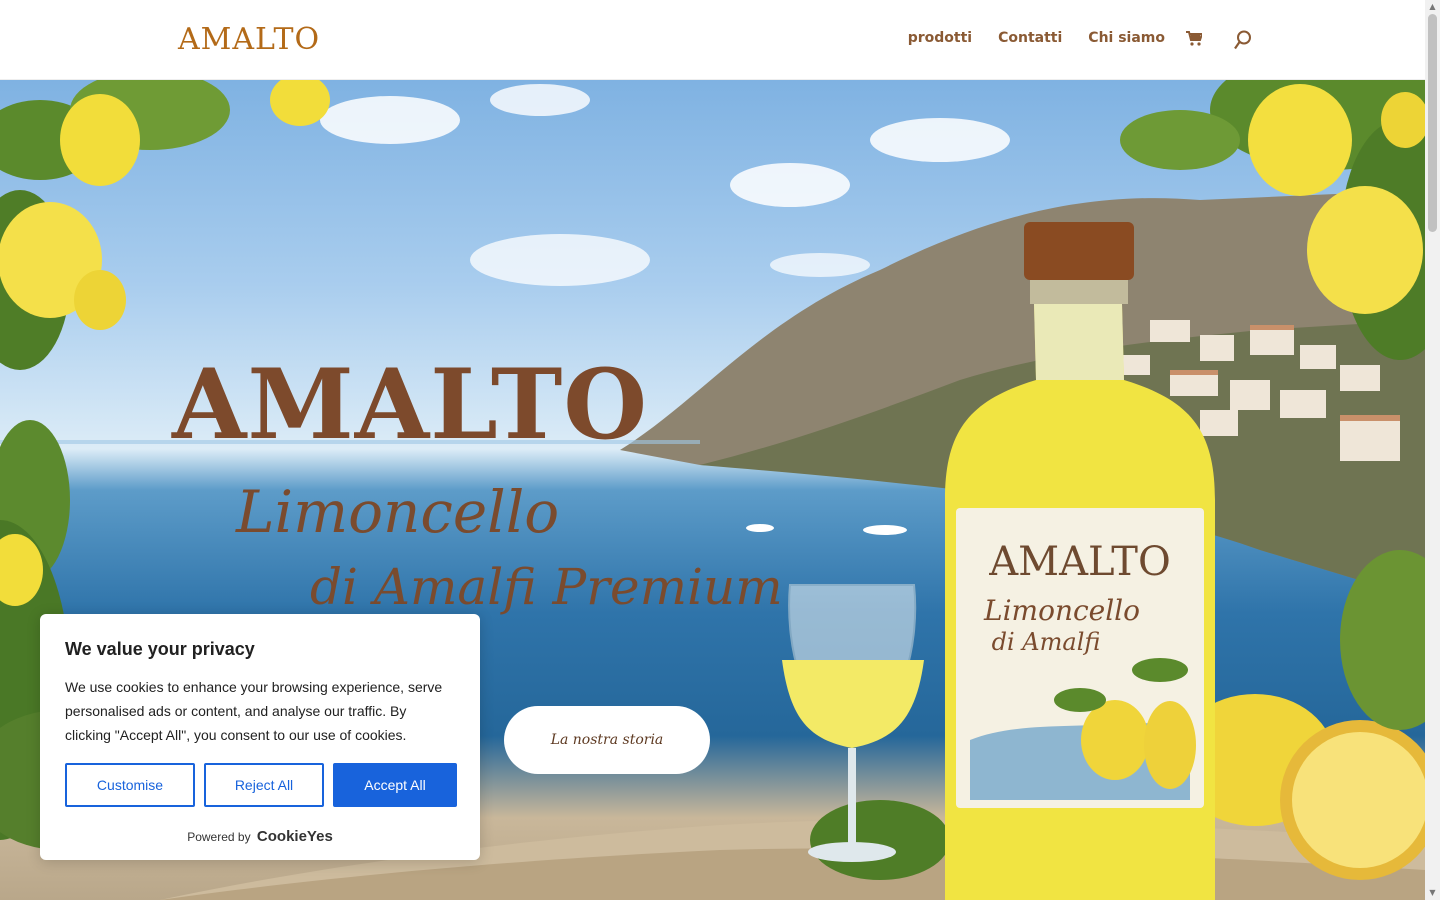 This screenshot has width=1440, height=900. What do you see at coordinates (1194, 39) in the screenshot?
I see `cart-icon` at bounding box center [1194, 39].